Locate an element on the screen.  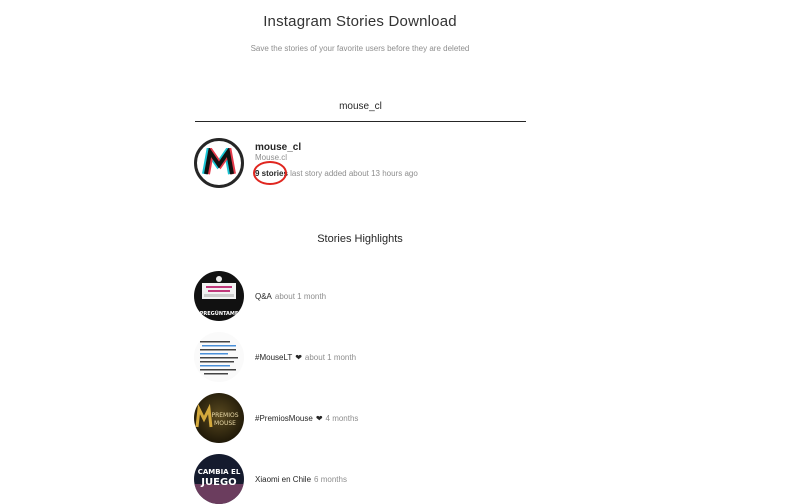
username-search-input is located at coordinates (360, 106).